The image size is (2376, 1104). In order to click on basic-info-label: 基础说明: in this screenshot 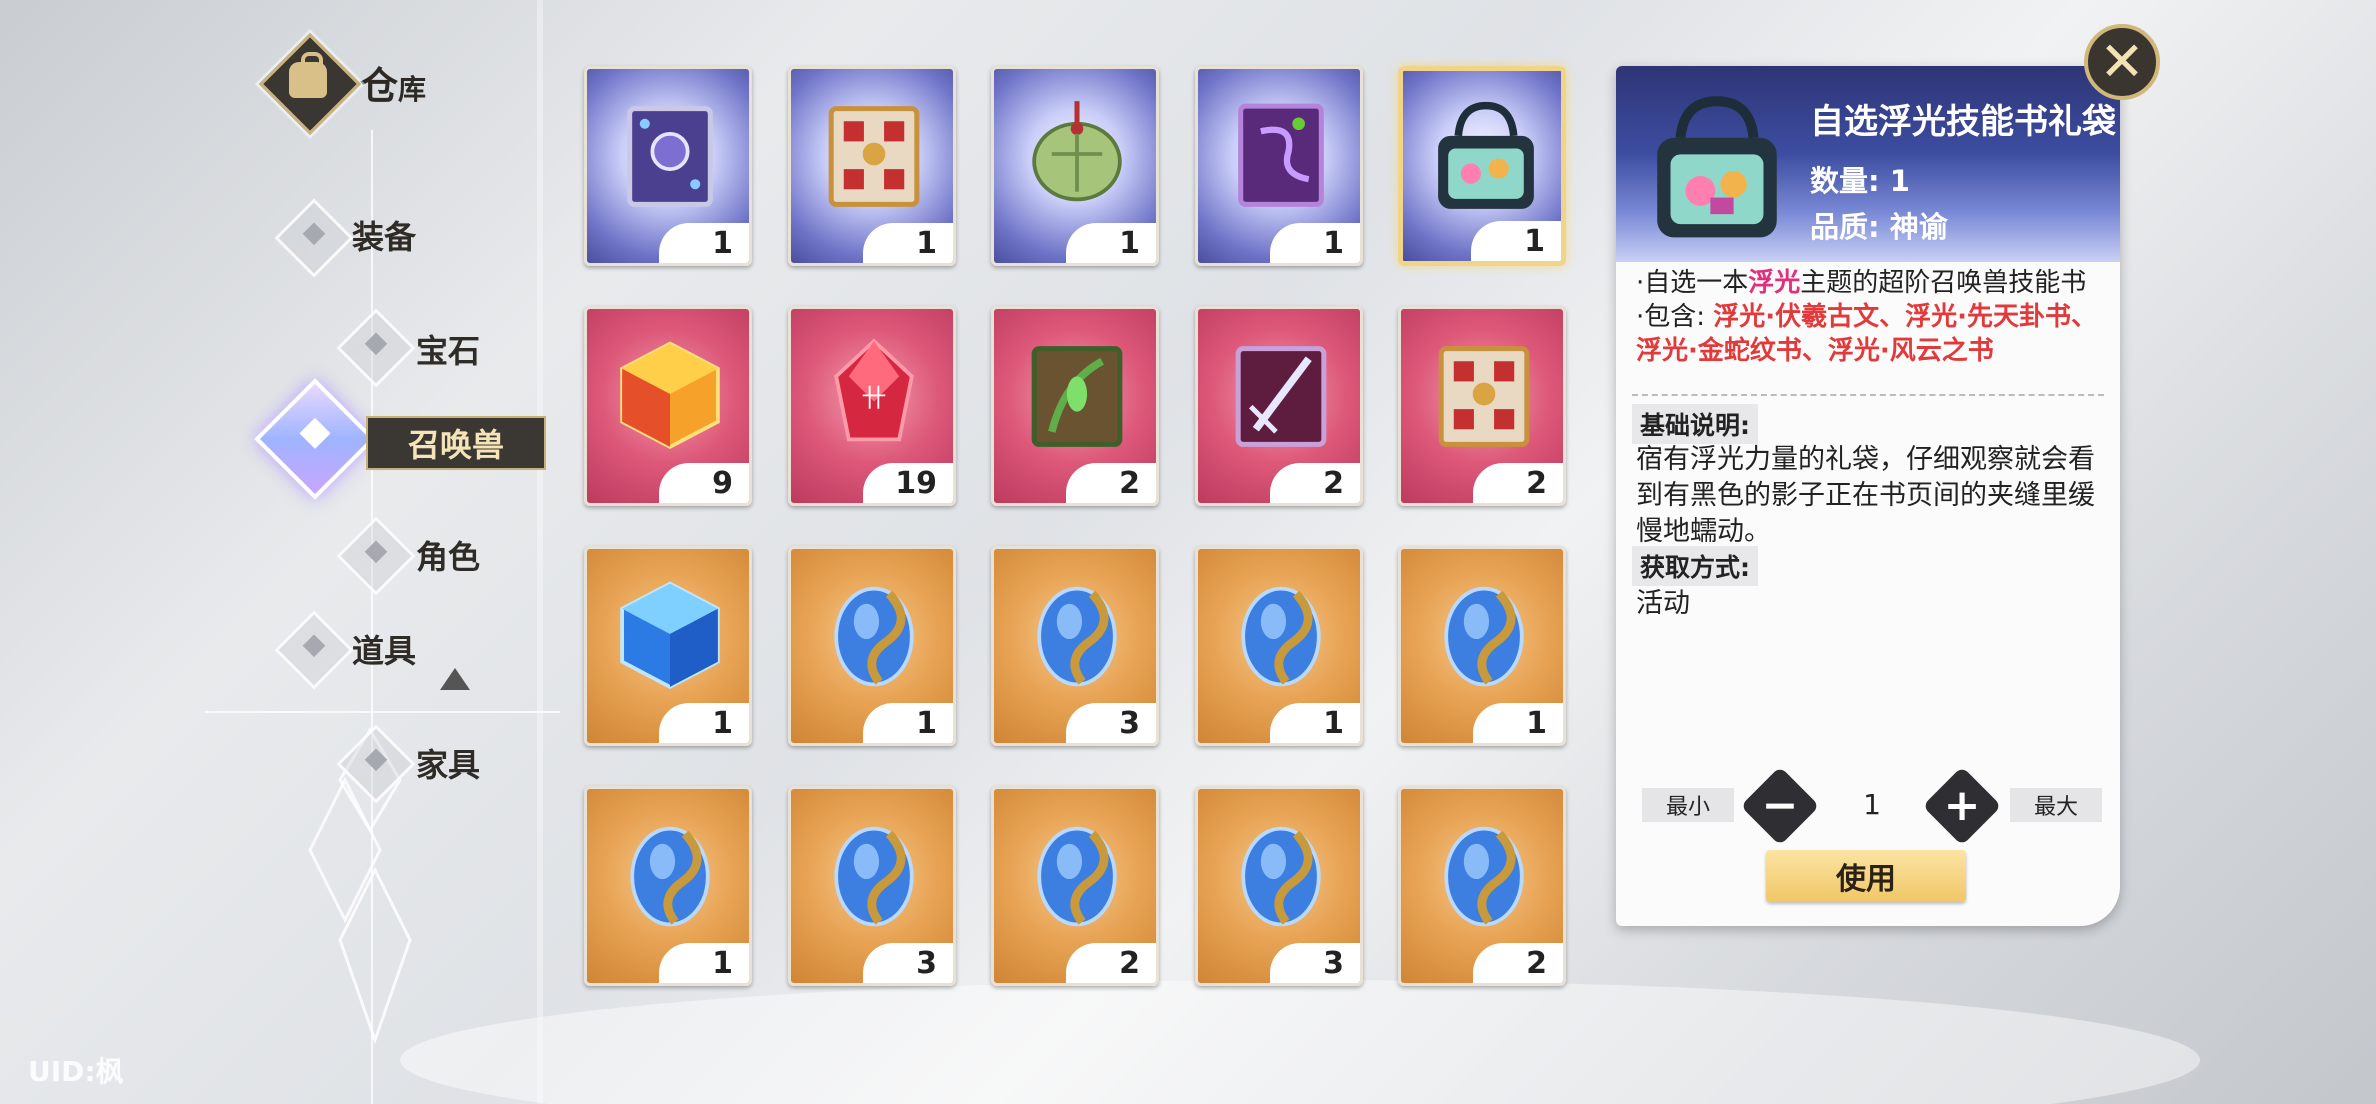, I will do `click(1695, 424)`.